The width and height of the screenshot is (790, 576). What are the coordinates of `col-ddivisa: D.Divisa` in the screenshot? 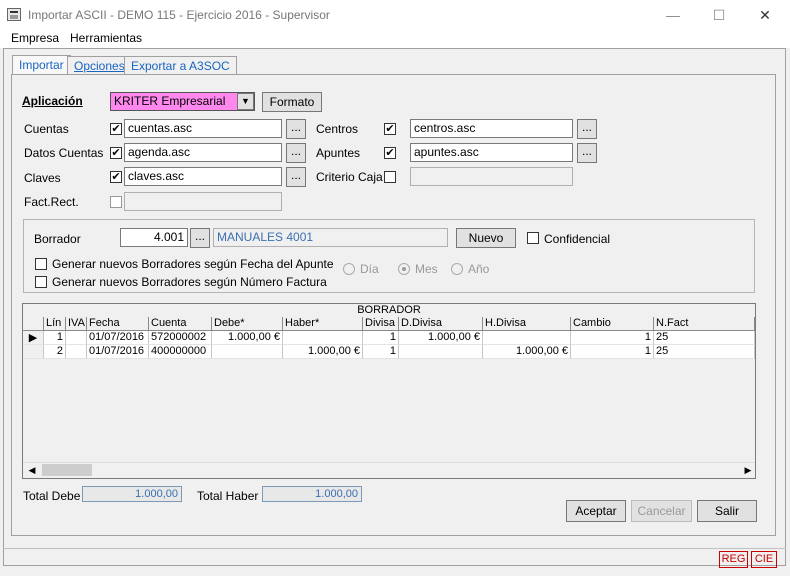 It's located at (441, 324).